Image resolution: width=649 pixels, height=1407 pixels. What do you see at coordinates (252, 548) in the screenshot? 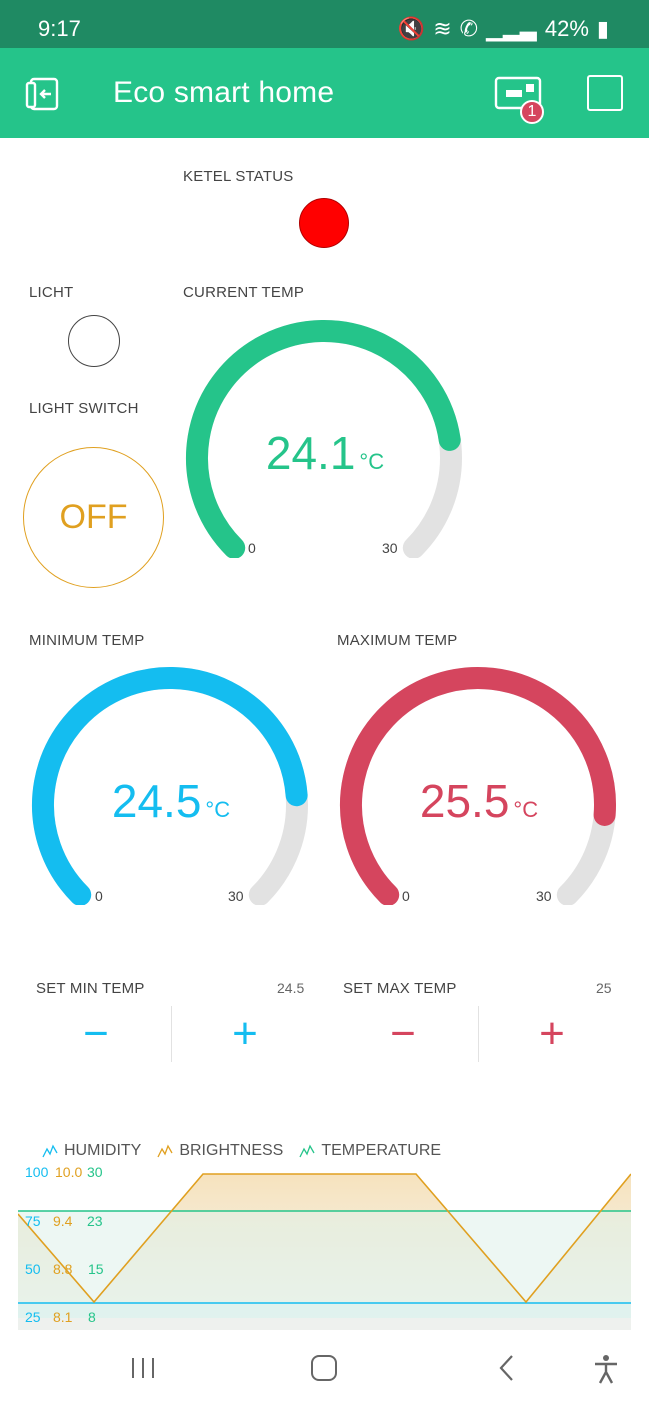
I see `current-temp-min: 0` at bounding box center [252, 548].